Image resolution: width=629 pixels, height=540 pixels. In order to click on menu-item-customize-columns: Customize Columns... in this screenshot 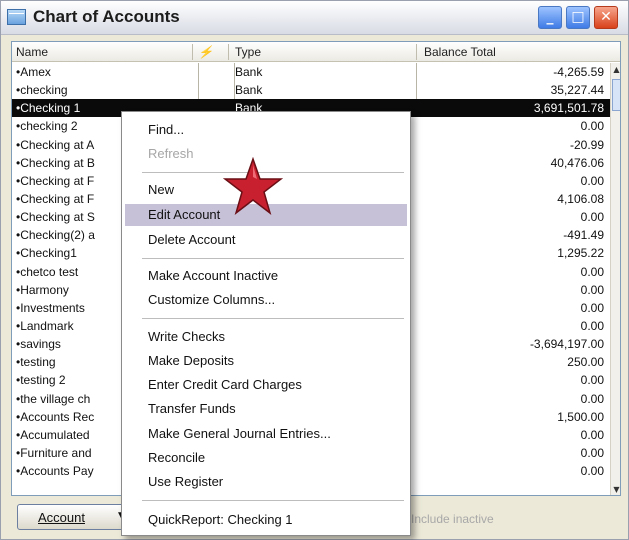, I will do `click(211, 299)`.